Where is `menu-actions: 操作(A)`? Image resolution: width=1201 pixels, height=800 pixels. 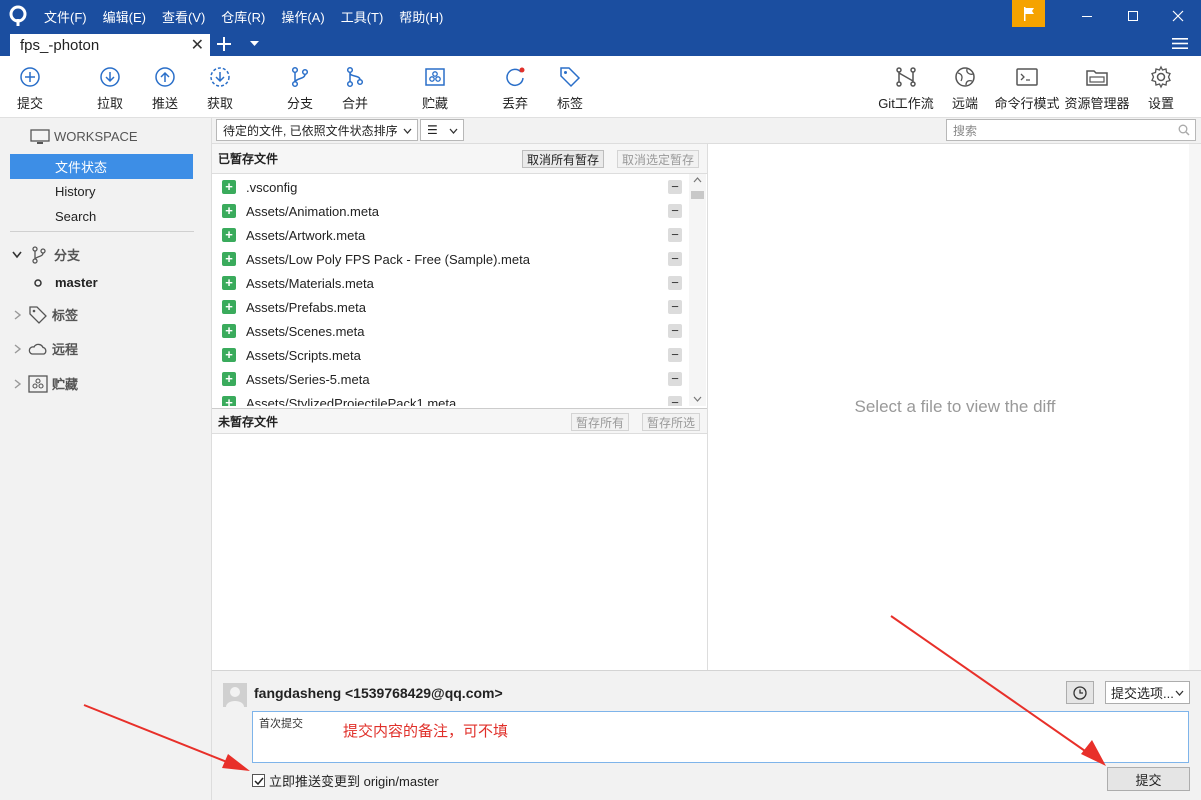 menu-actions: 操作(A) is located at coordinates (302, 16).